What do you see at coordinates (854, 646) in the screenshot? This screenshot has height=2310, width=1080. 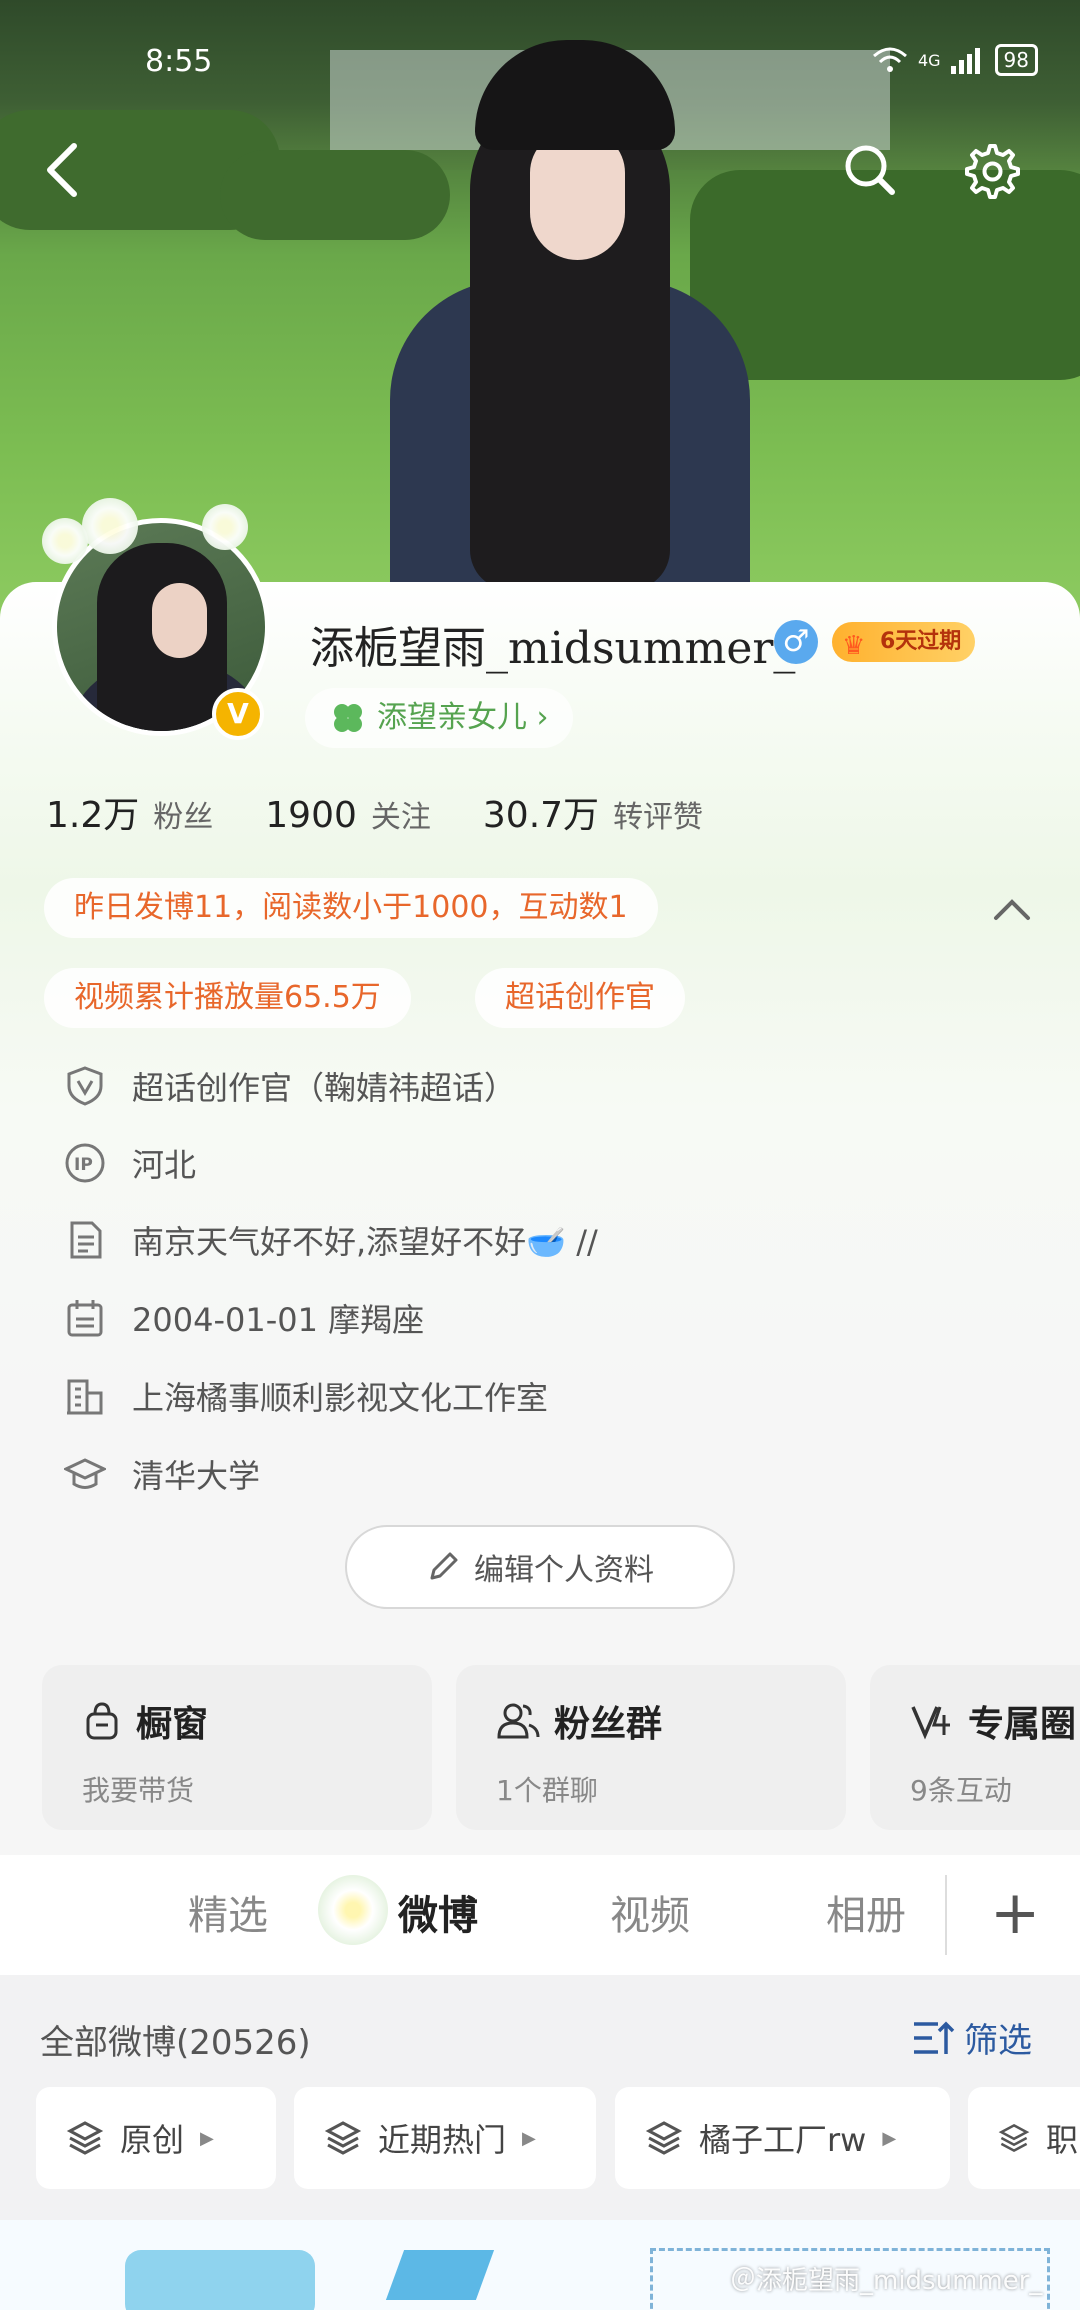 I see `crown-icon: ♛` at bounding box center [854, 646].